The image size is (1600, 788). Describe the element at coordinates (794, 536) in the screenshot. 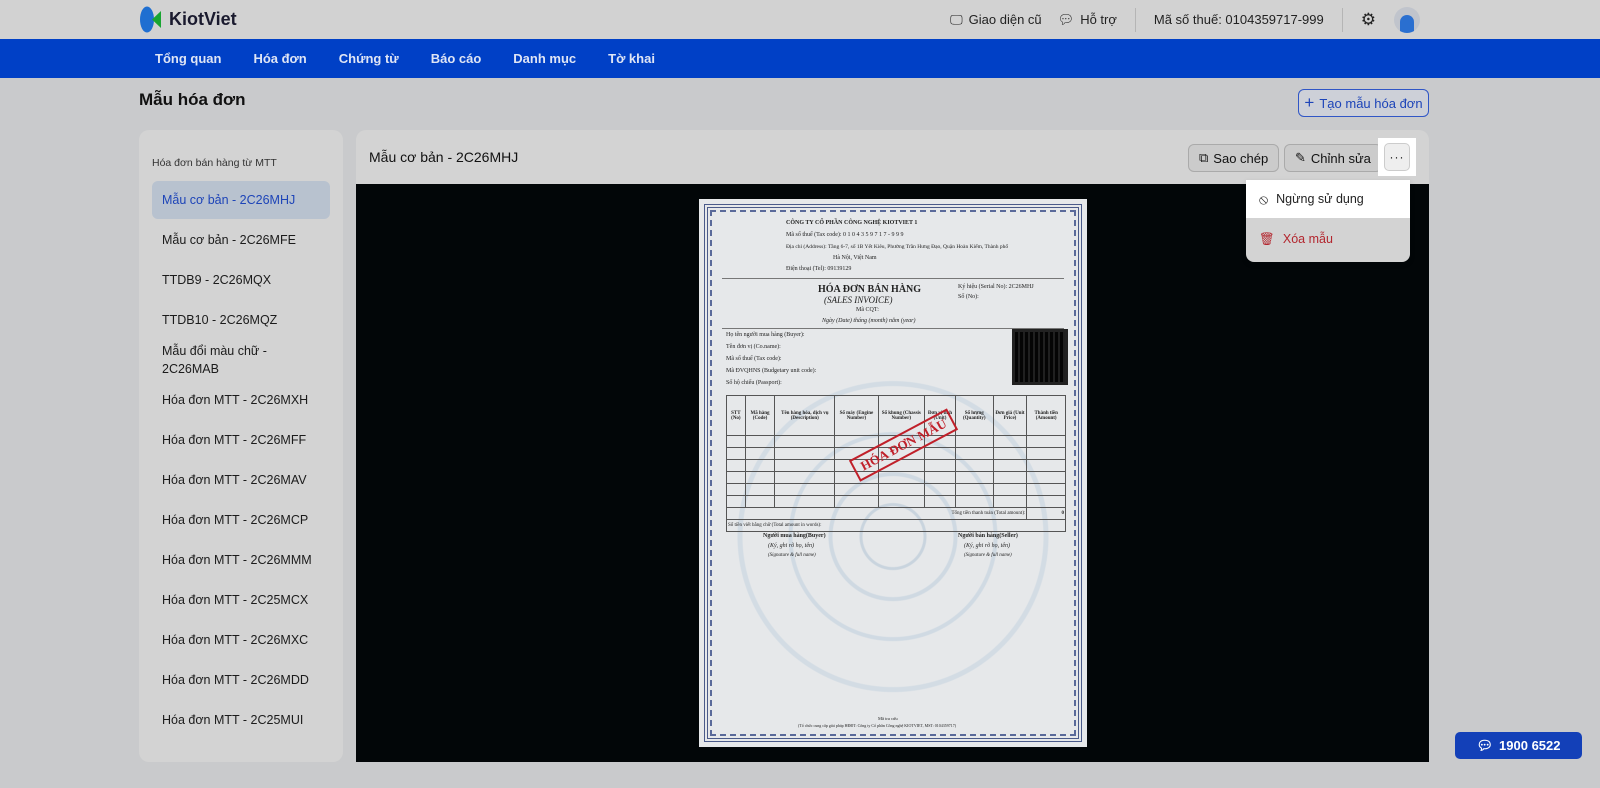

I see `buyer-sign: Người mua hàng(Buyer)` at that location.